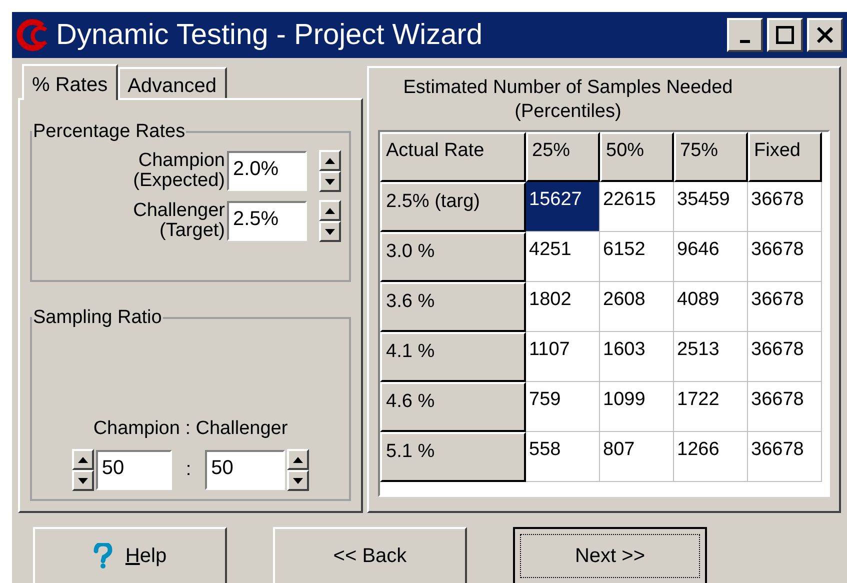 This screenshot has width=847, height=583. I want to click on close-icon, so click(825, 35).